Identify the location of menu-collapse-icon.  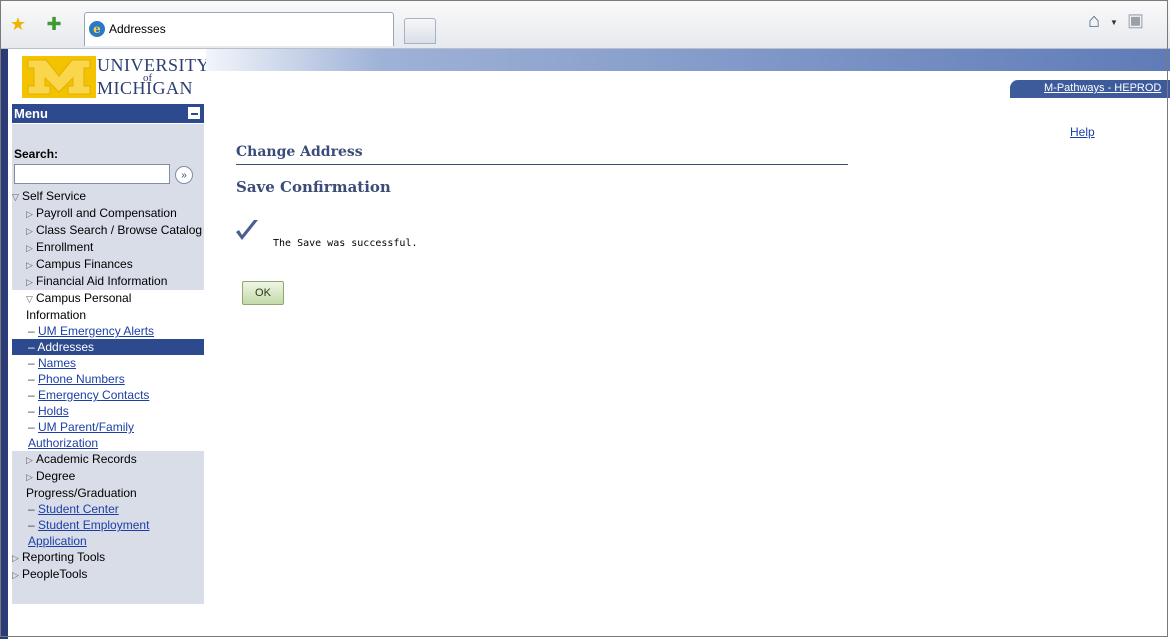
(194, 113).